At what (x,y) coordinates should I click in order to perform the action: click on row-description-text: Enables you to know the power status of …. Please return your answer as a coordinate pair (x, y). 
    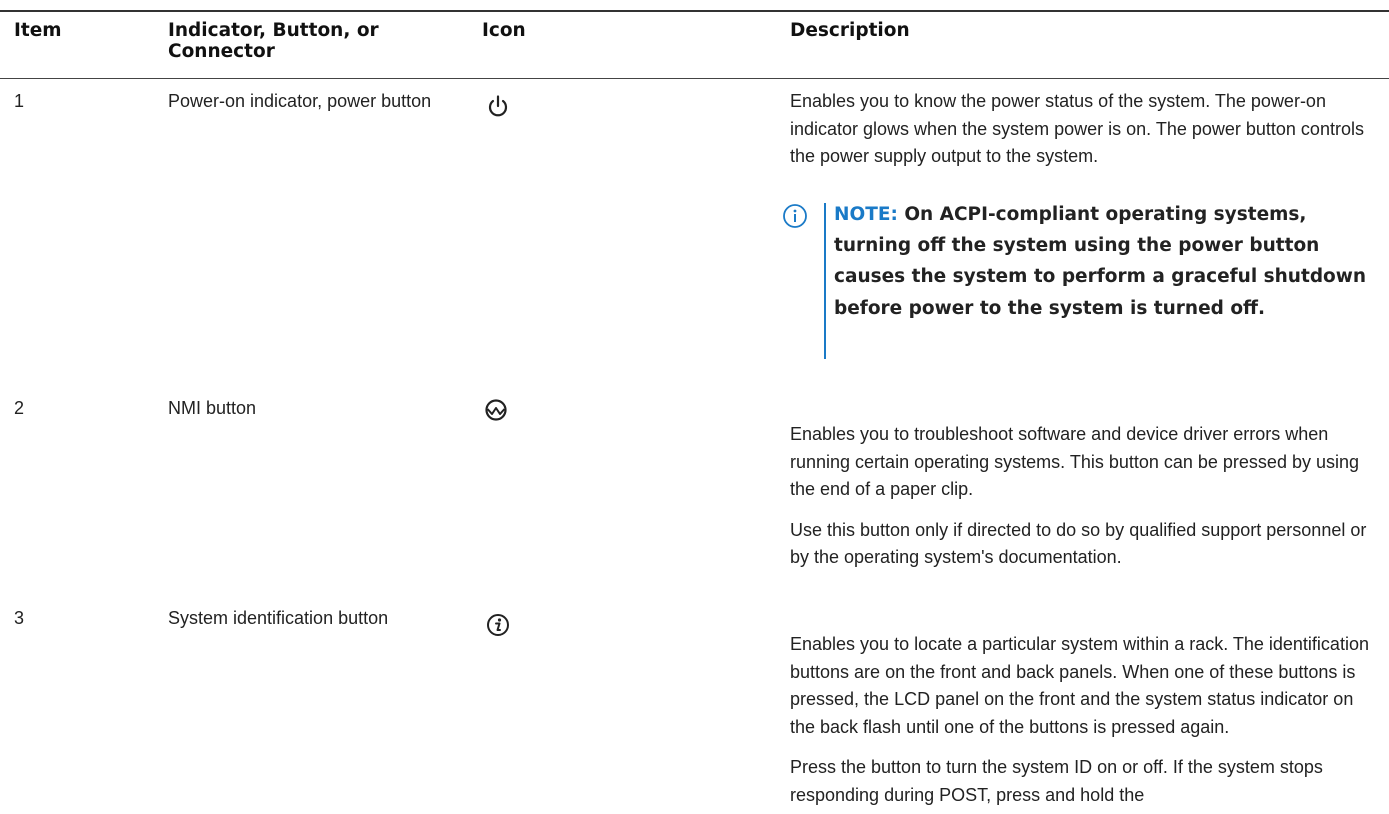
    Looking at the image, I should click on (1077, 128).